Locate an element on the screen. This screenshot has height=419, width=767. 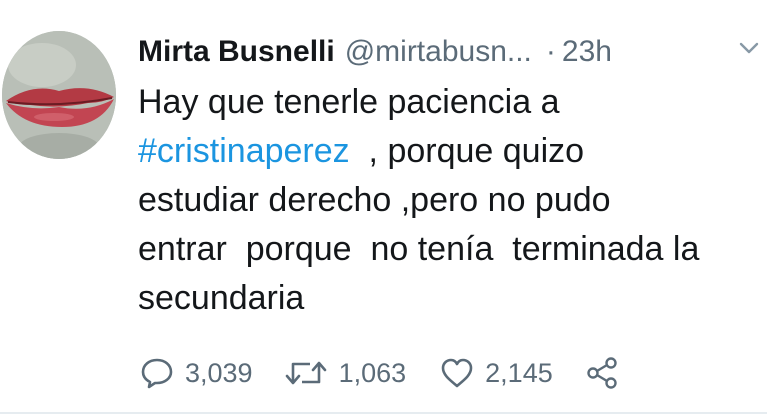
tweet-actions: 3,039 1,063 2,145 is located at coordinates (380, 373).